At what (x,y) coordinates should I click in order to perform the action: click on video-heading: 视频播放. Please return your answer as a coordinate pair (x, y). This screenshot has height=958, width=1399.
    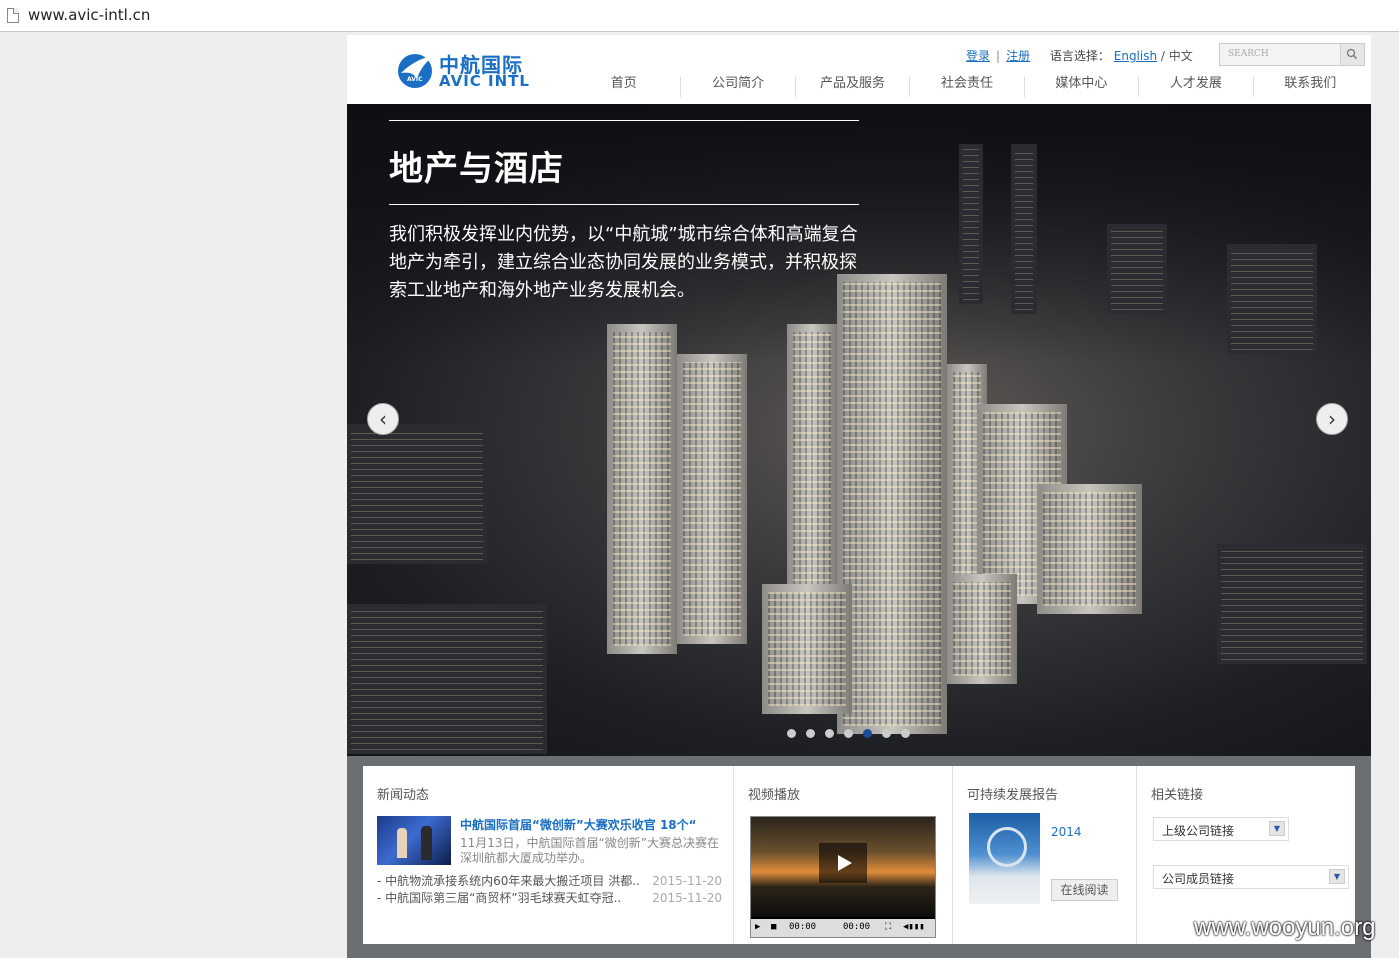
    Looking at the image, I should click on (774, 795).